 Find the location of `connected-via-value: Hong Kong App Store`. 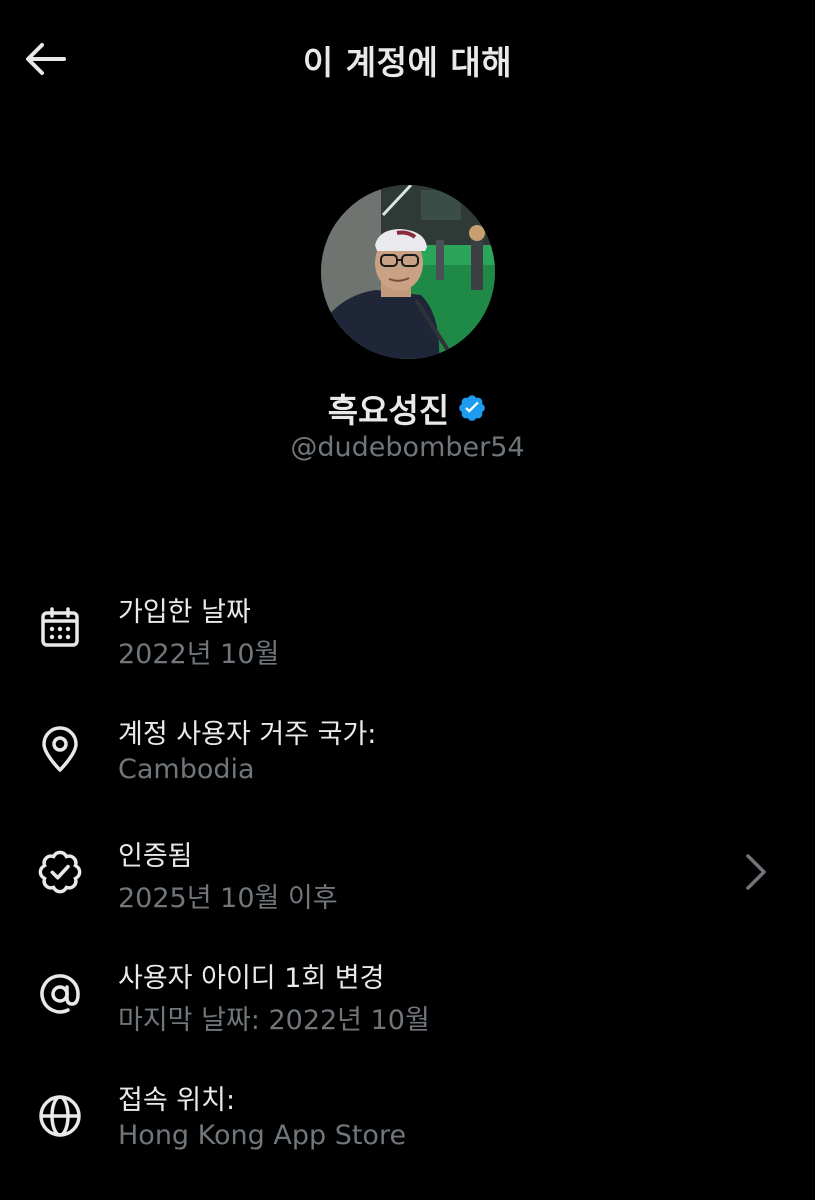

connected-via-value: Hong Kong App Store is located at coordinates (262, 1135).